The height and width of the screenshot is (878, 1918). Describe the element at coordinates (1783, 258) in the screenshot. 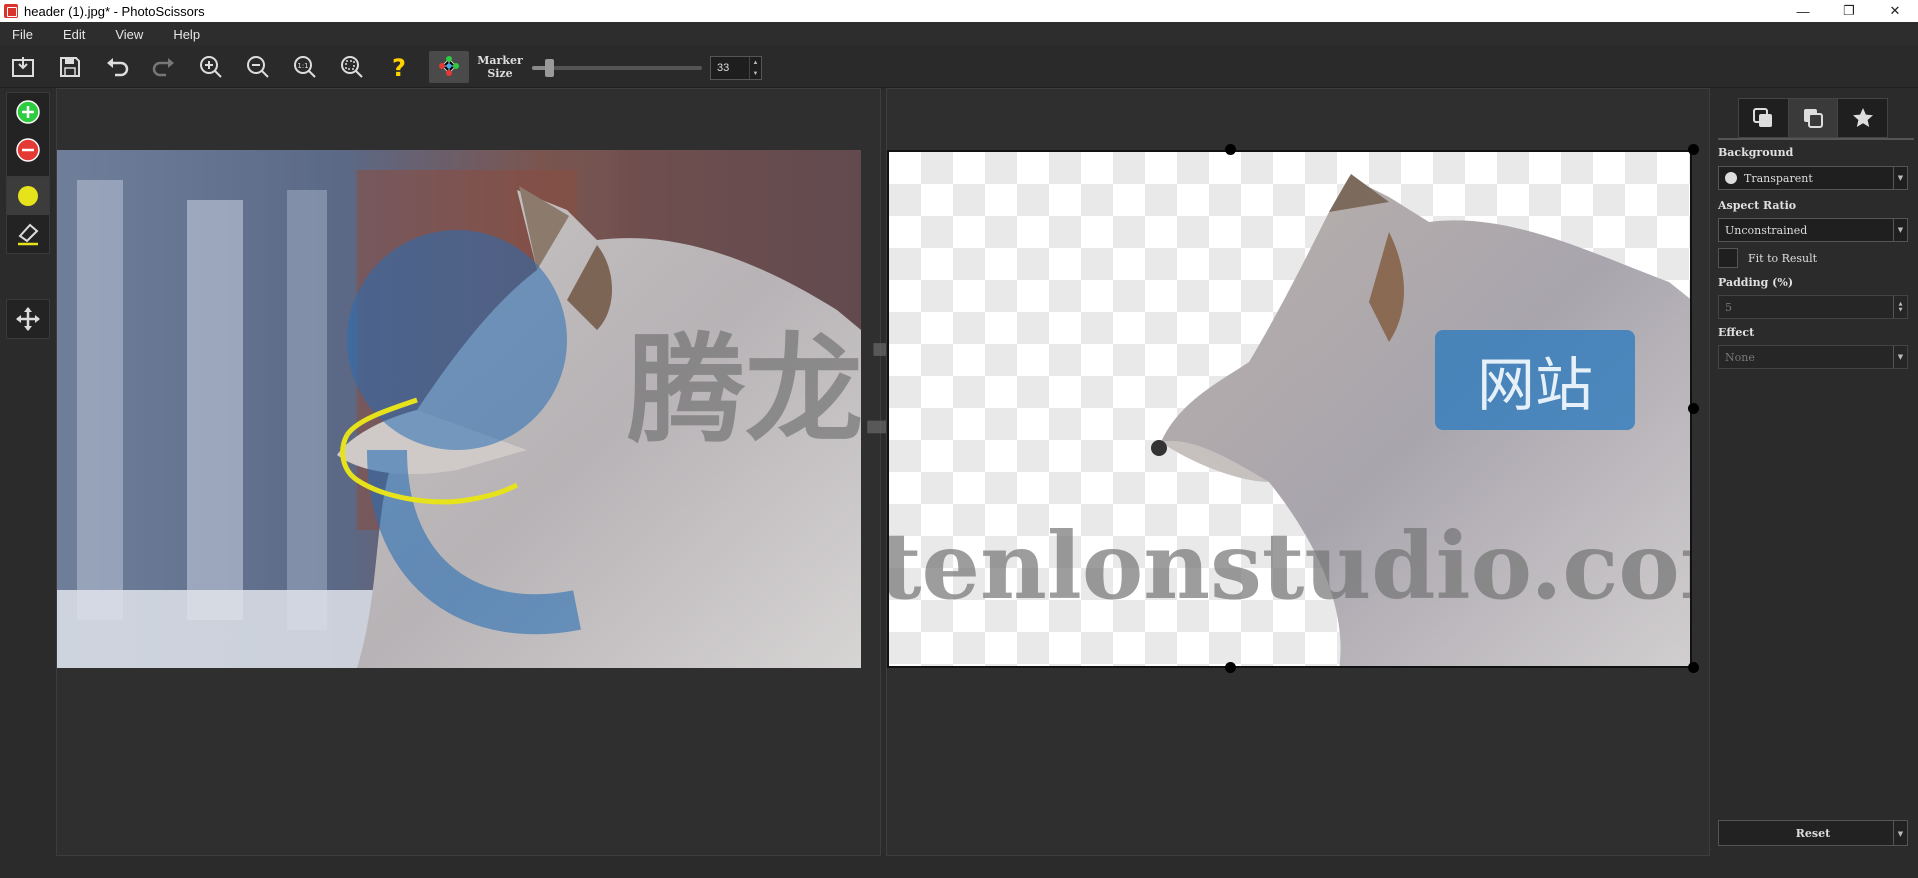

I see `fit-to-result-label: Fit to Result` at that location.